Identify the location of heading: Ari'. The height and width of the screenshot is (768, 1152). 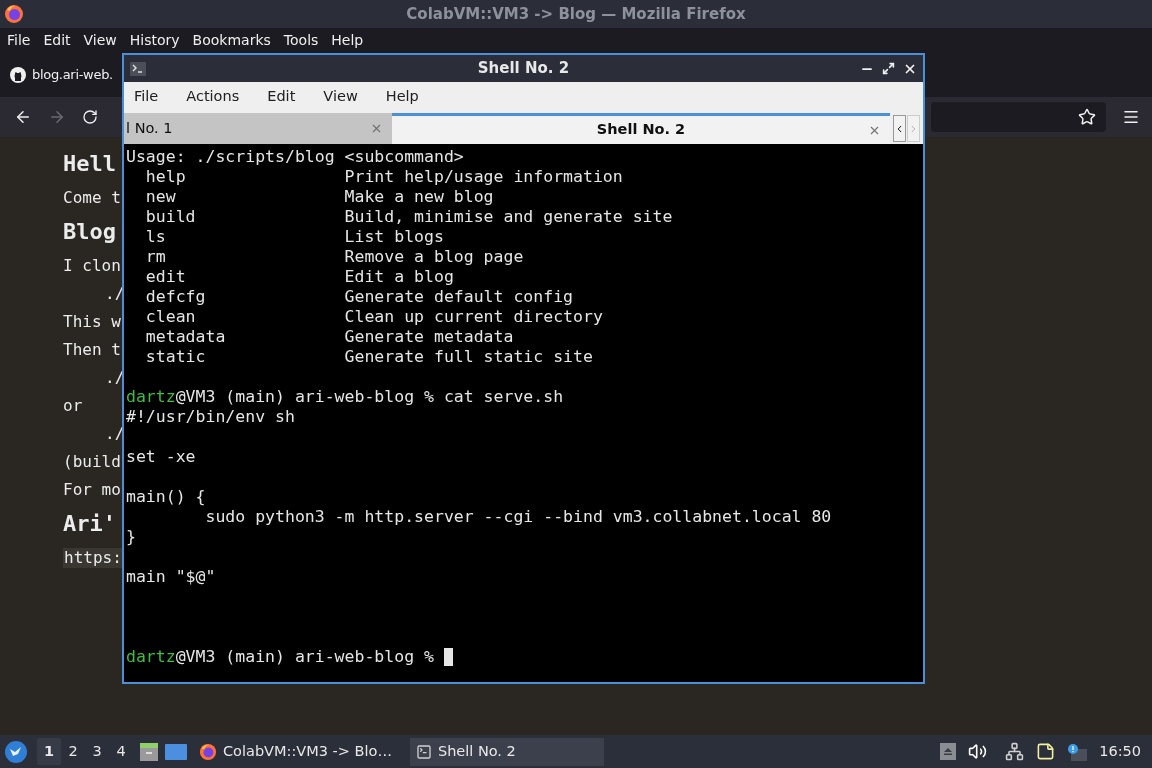
(89, 524).